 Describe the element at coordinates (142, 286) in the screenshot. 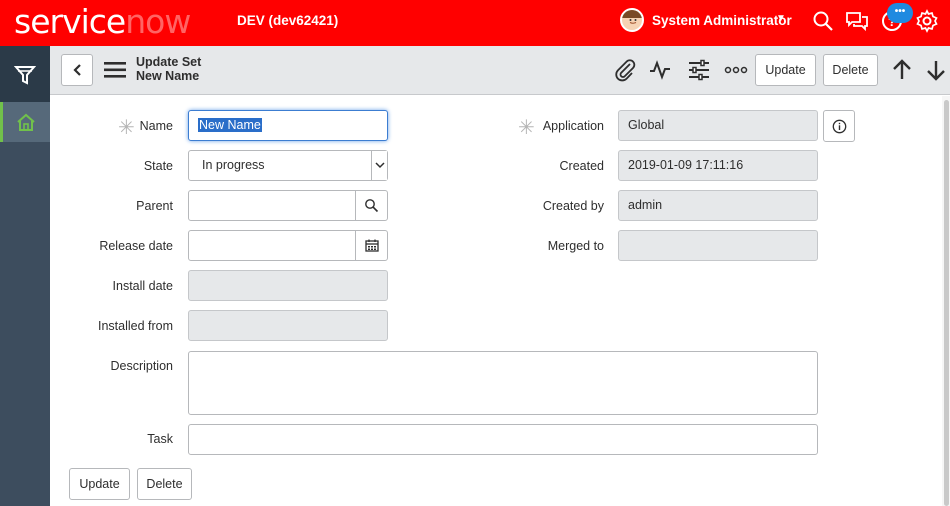

I see `install-date-label: Install date` at that location.